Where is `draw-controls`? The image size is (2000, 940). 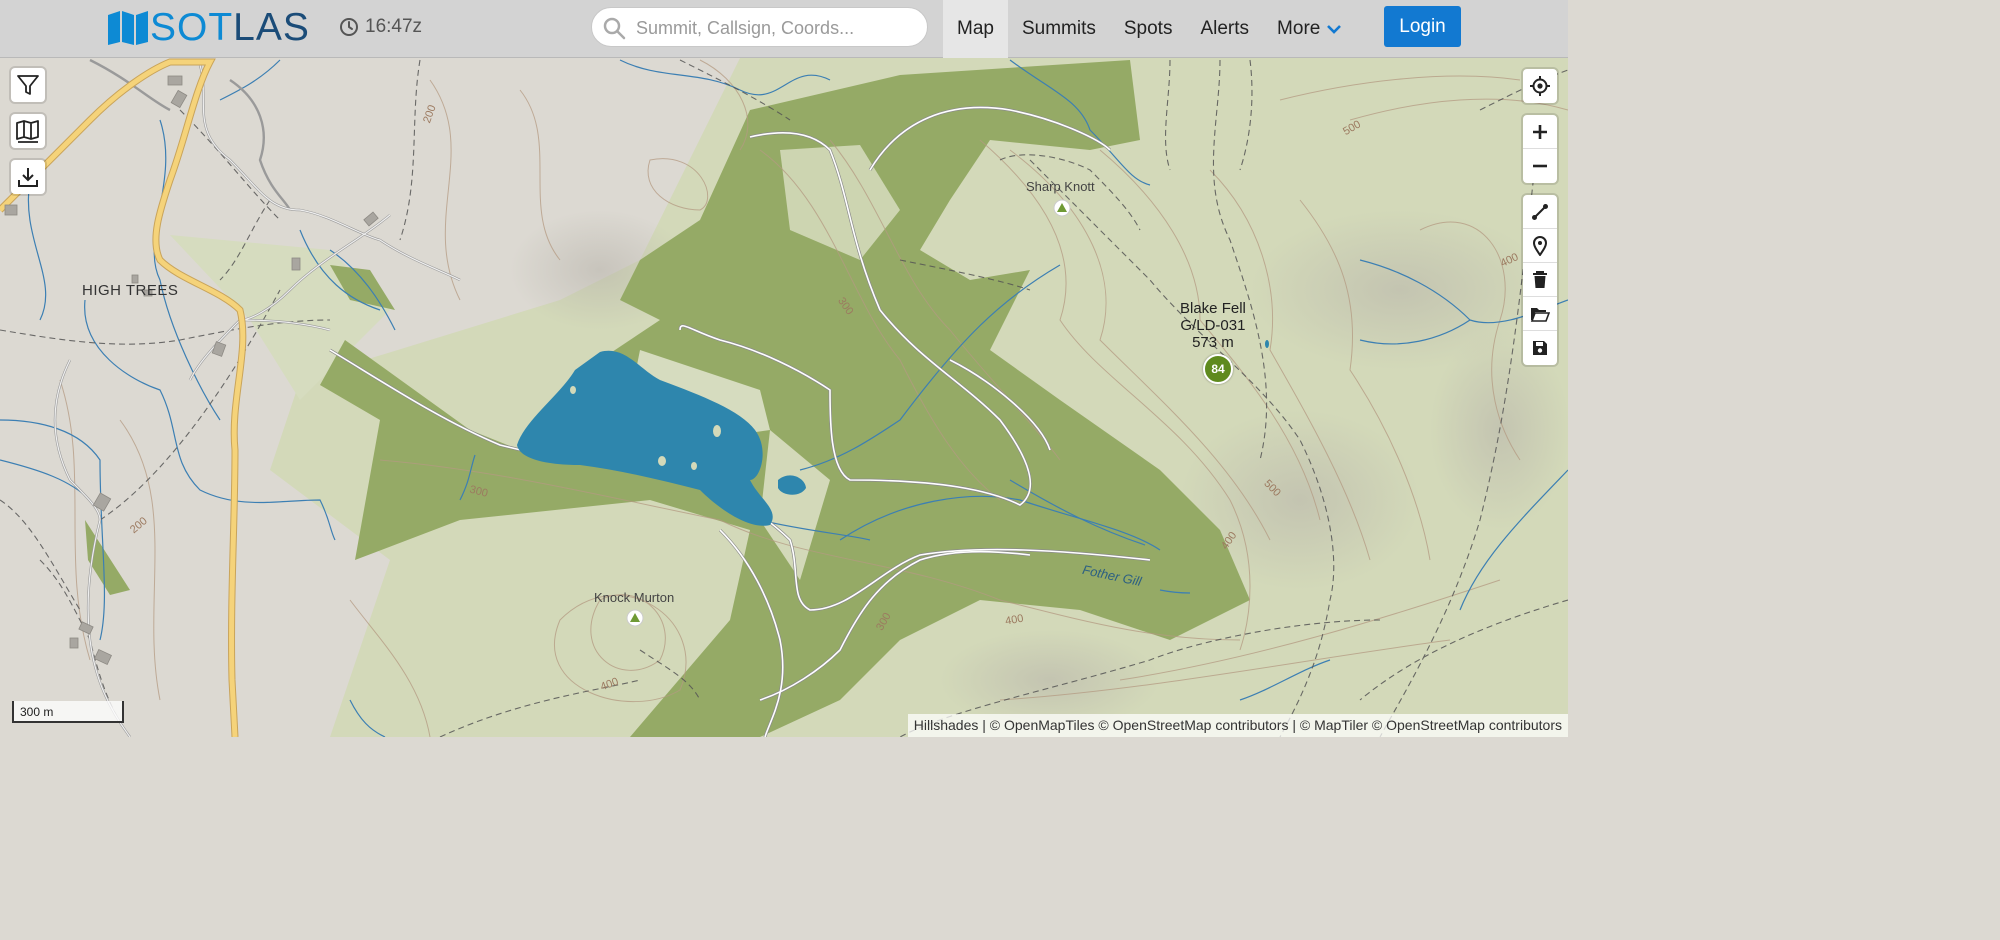 draw-controls is located at coordinates (1540, 280).